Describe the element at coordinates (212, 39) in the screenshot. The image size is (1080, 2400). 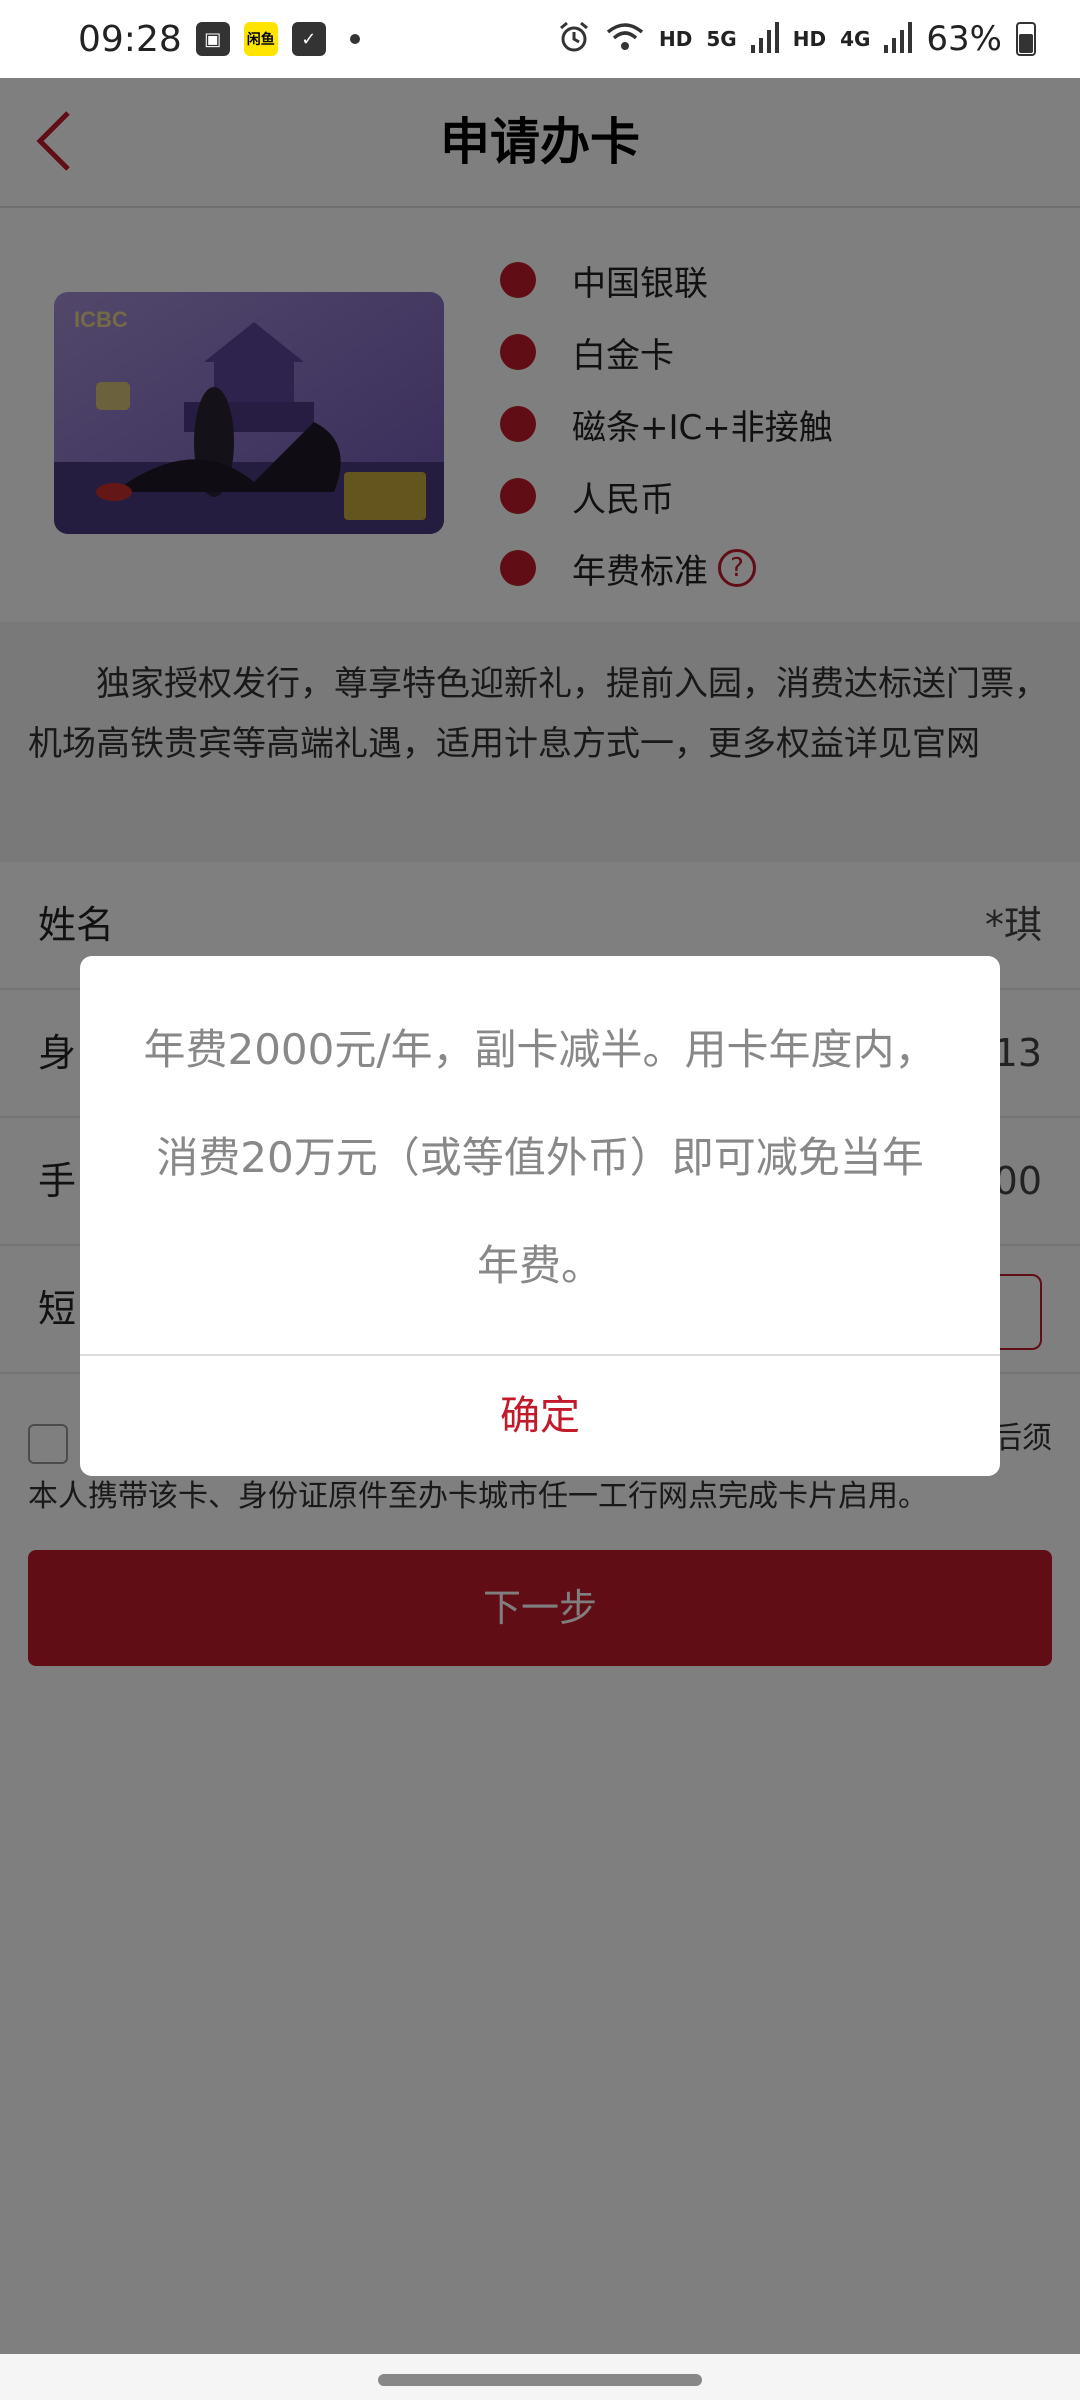
I see `image-notification-icon: ▣` at that location.